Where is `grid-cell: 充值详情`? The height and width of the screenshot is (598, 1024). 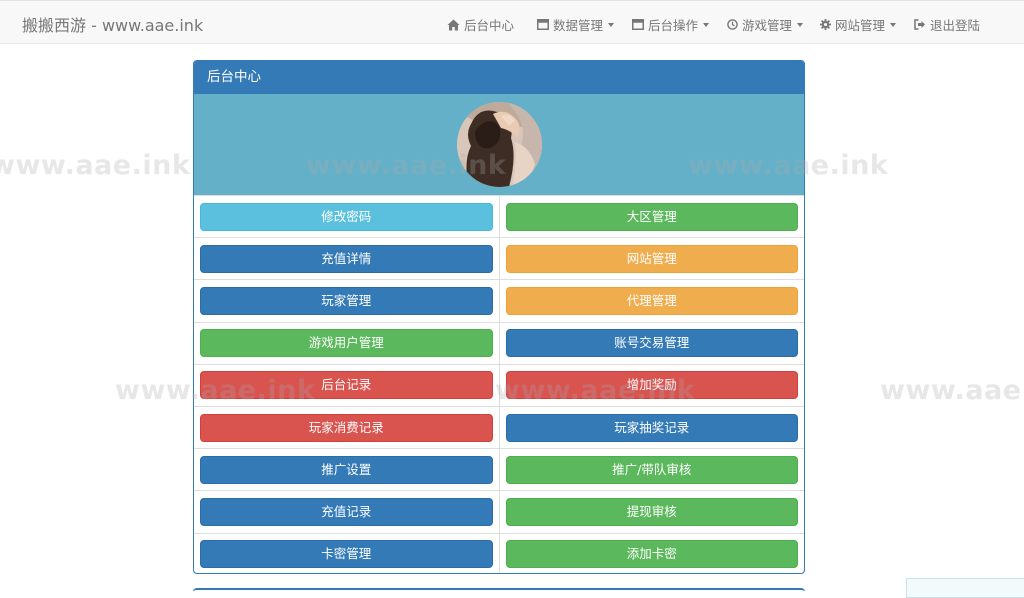 grid-cell: 充值详情 is located at coordinates (346, 258).